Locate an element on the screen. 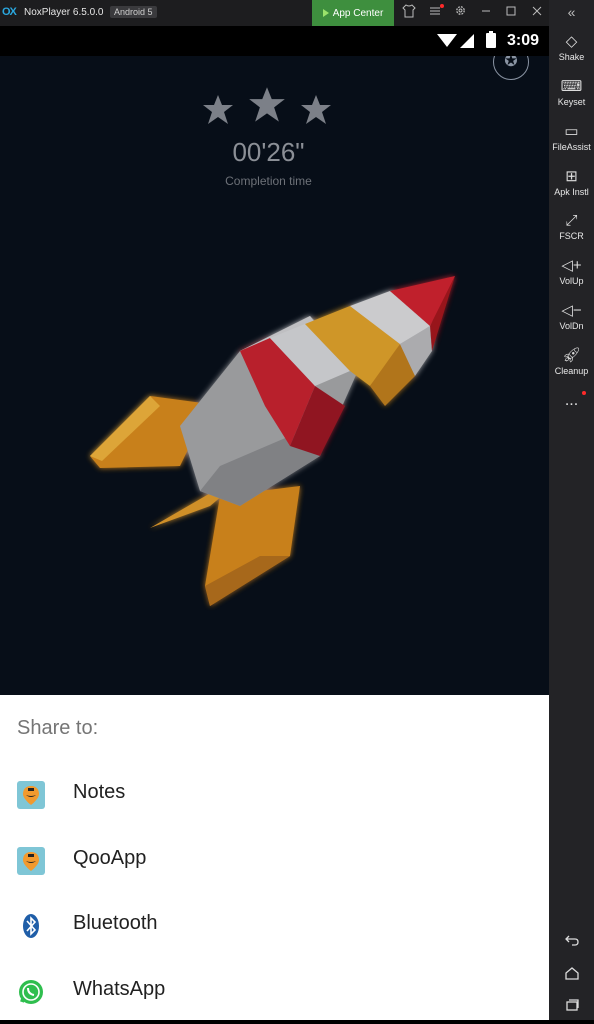  back-icon is located at coordinates (571, 940).